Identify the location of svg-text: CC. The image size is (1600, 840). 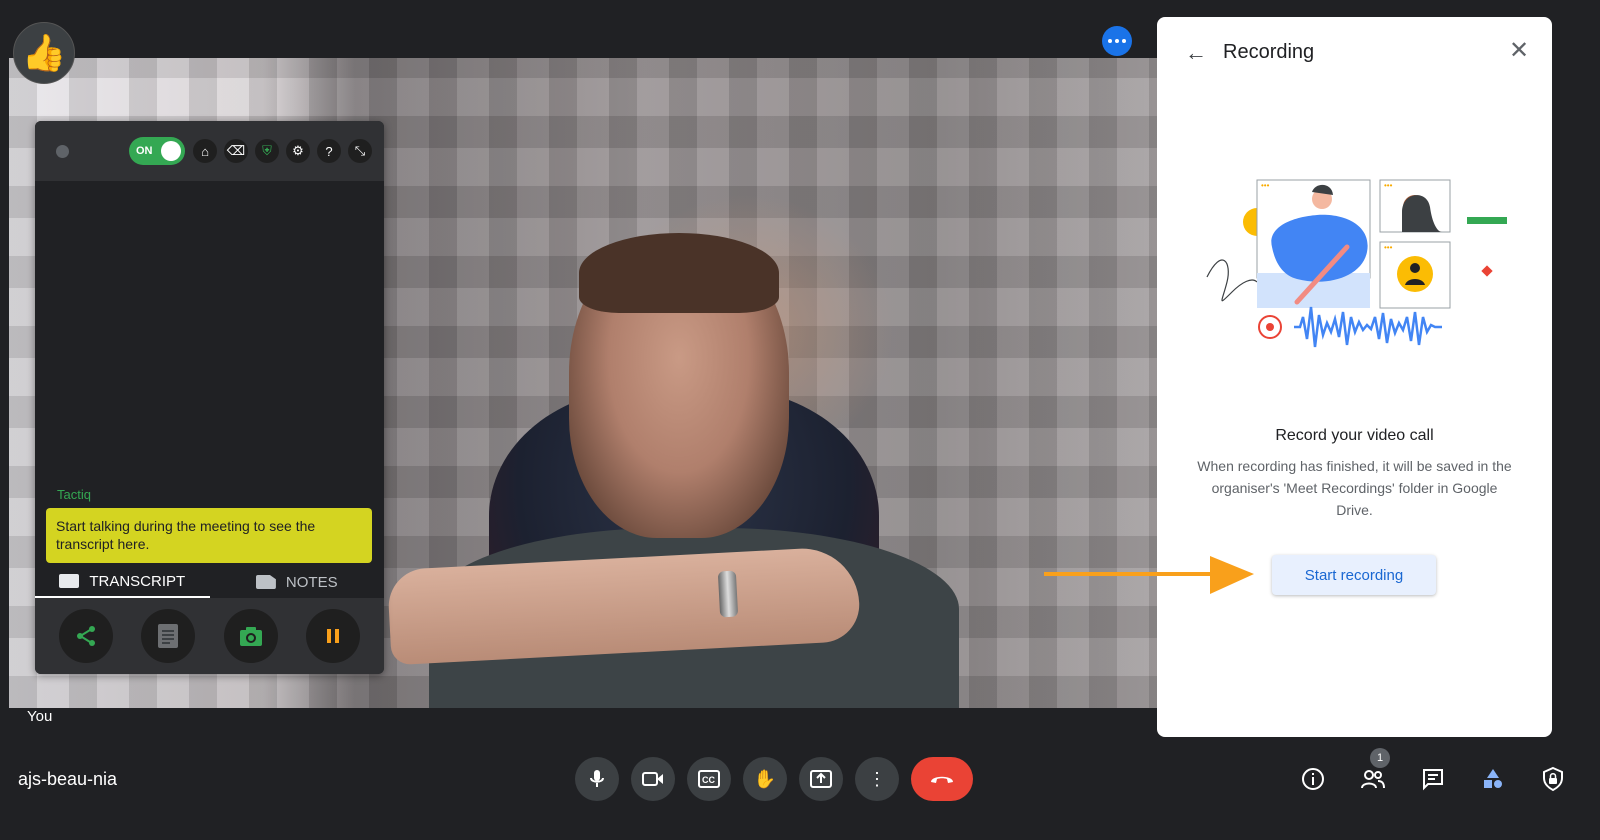
(708, 780).